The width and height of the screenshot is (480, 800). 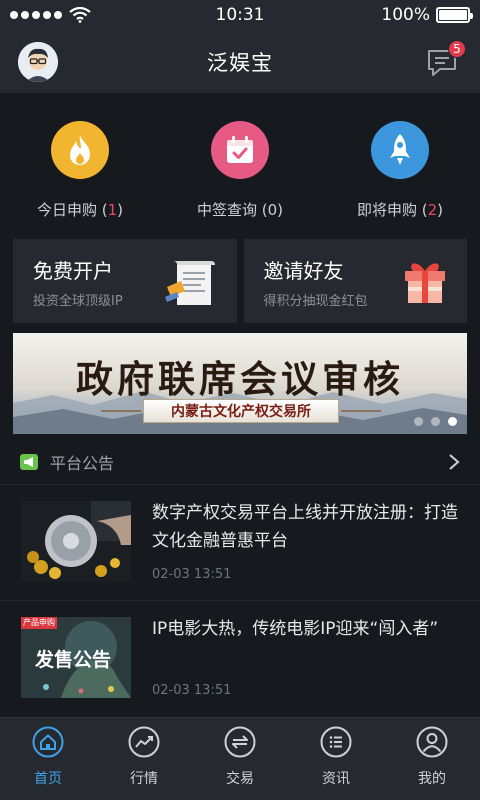 What do you see at coordinates (240, 379) in the screenshot?
I see `banner-title: 政府联席会议审核` at bounding box center [240, 379].